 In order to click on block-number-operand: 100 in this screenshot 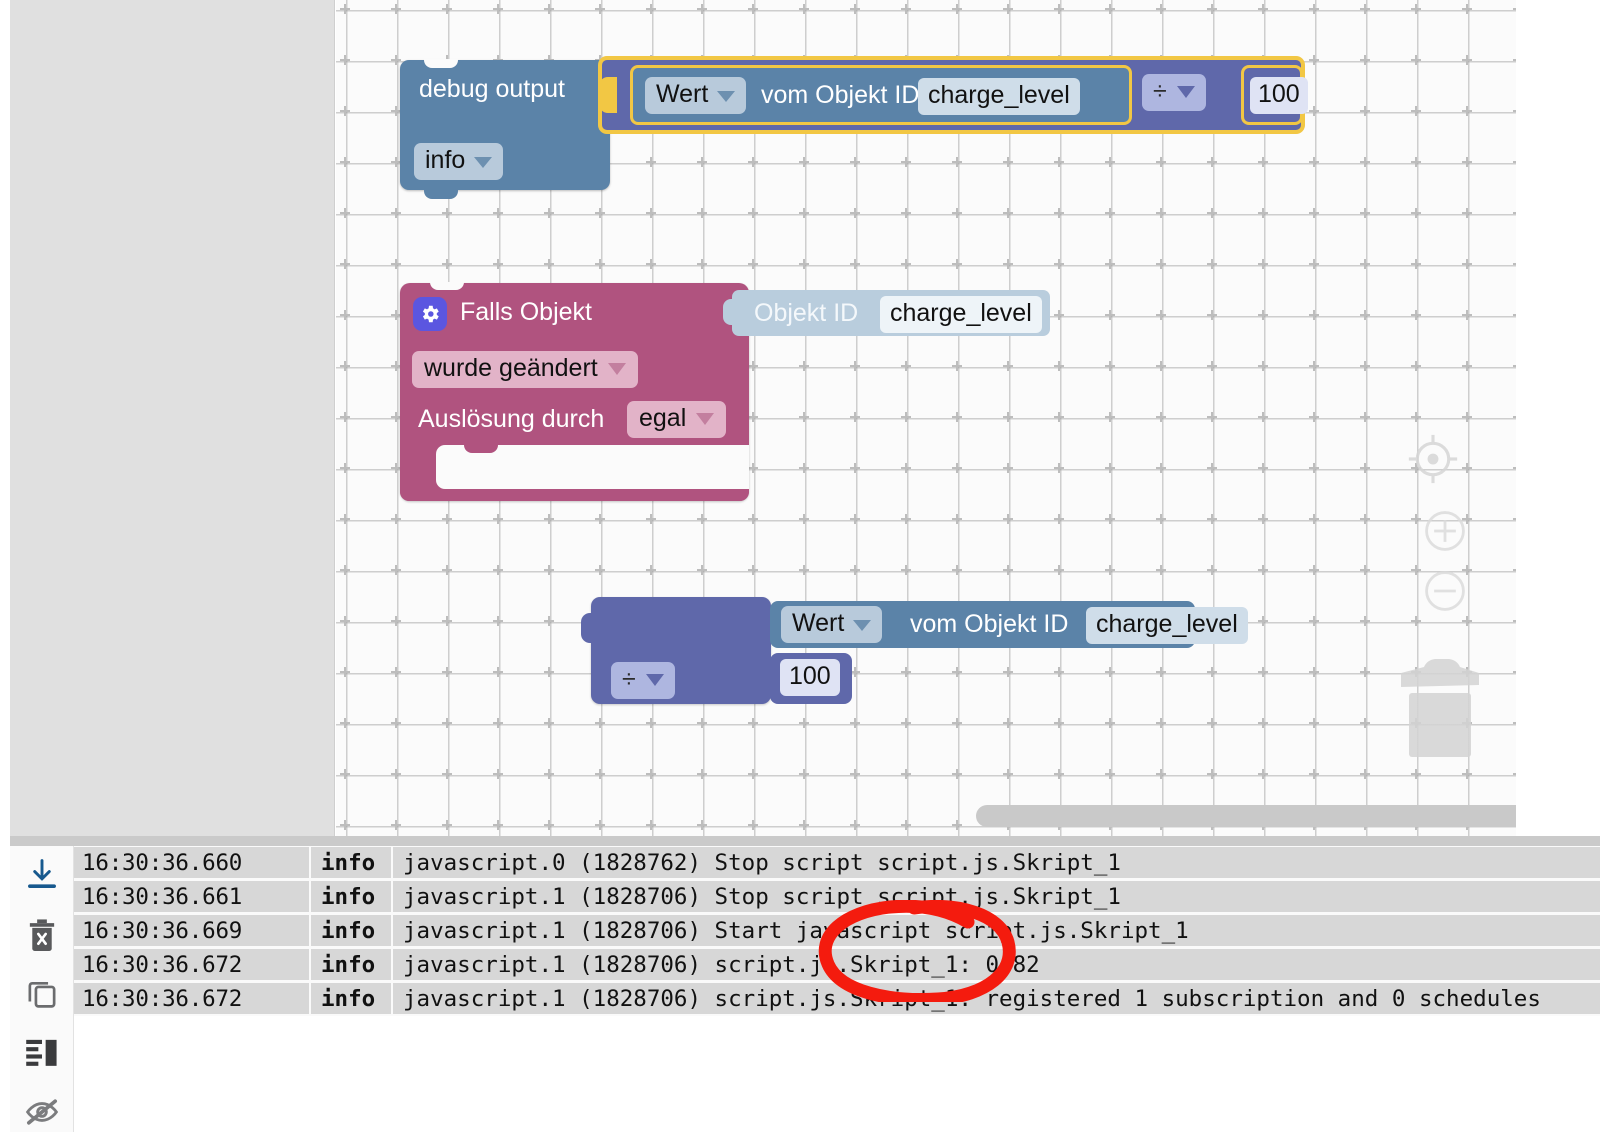, I will do `click(1274, 95)`.